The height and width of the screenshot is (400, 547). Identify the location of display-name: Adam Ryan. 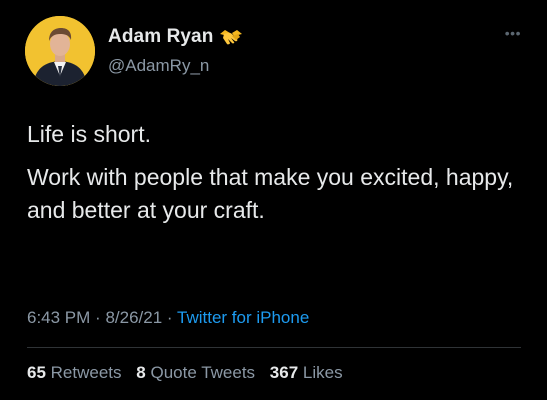
(160, 37).